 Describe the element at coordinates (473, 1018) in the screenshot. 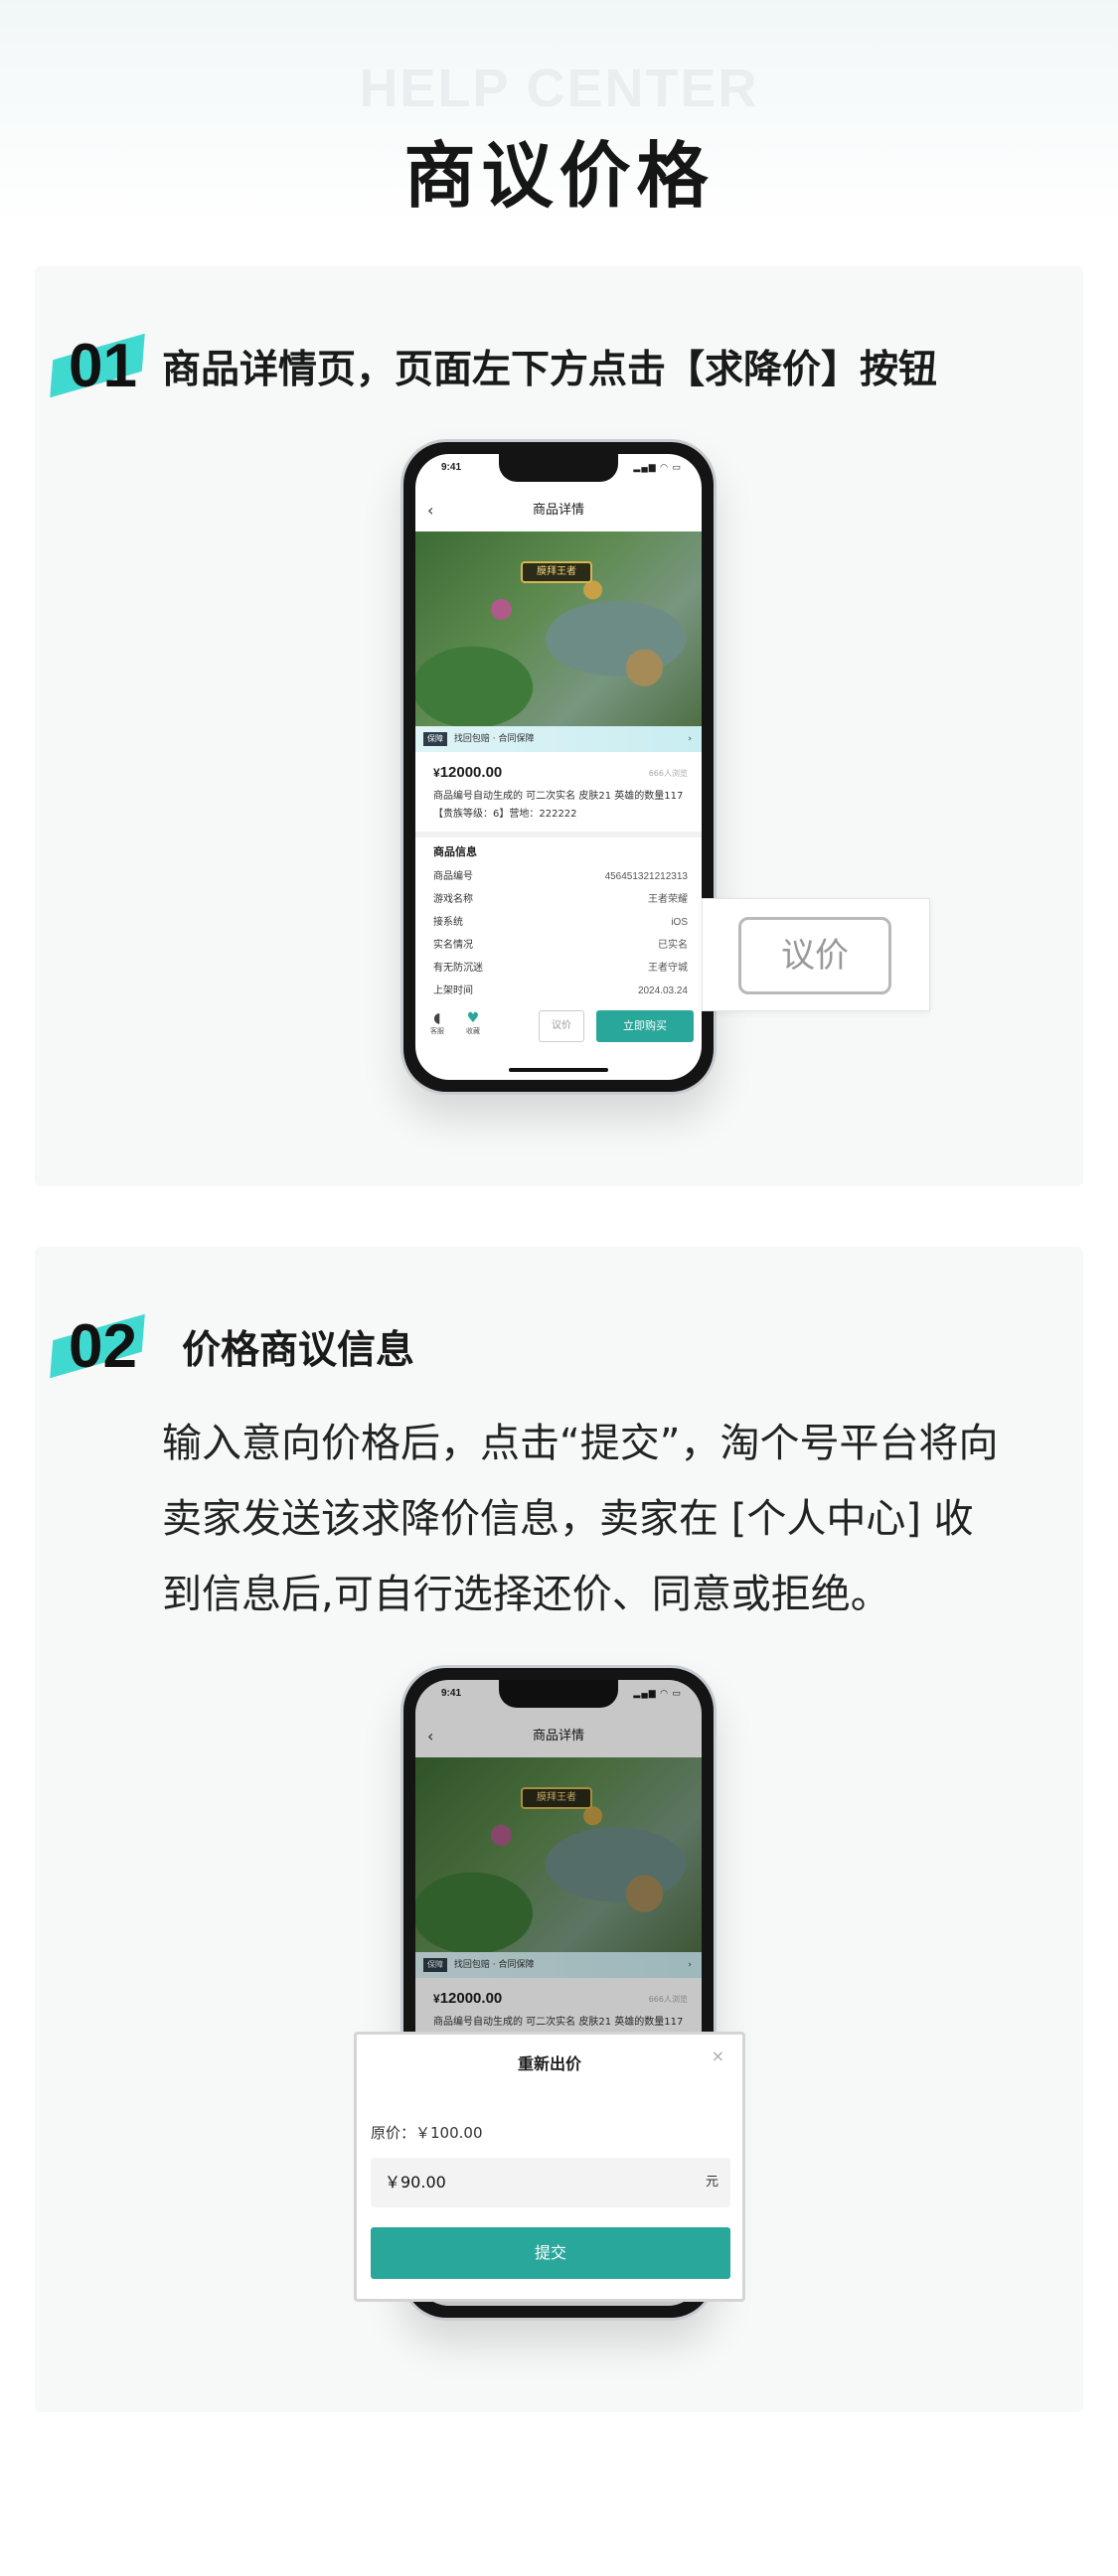

I see `heart-icon: ♥` at that location.